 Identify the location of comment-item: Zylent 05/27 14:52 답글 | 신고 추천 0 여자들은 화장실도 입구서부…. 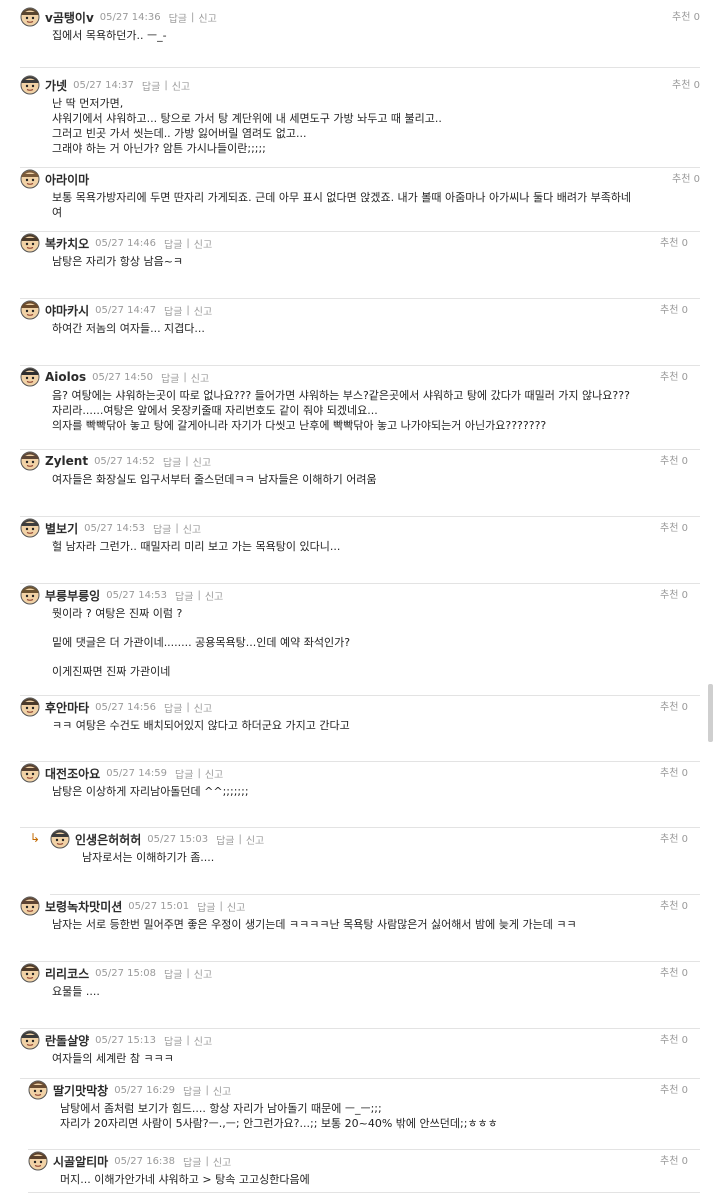
(360, 483).